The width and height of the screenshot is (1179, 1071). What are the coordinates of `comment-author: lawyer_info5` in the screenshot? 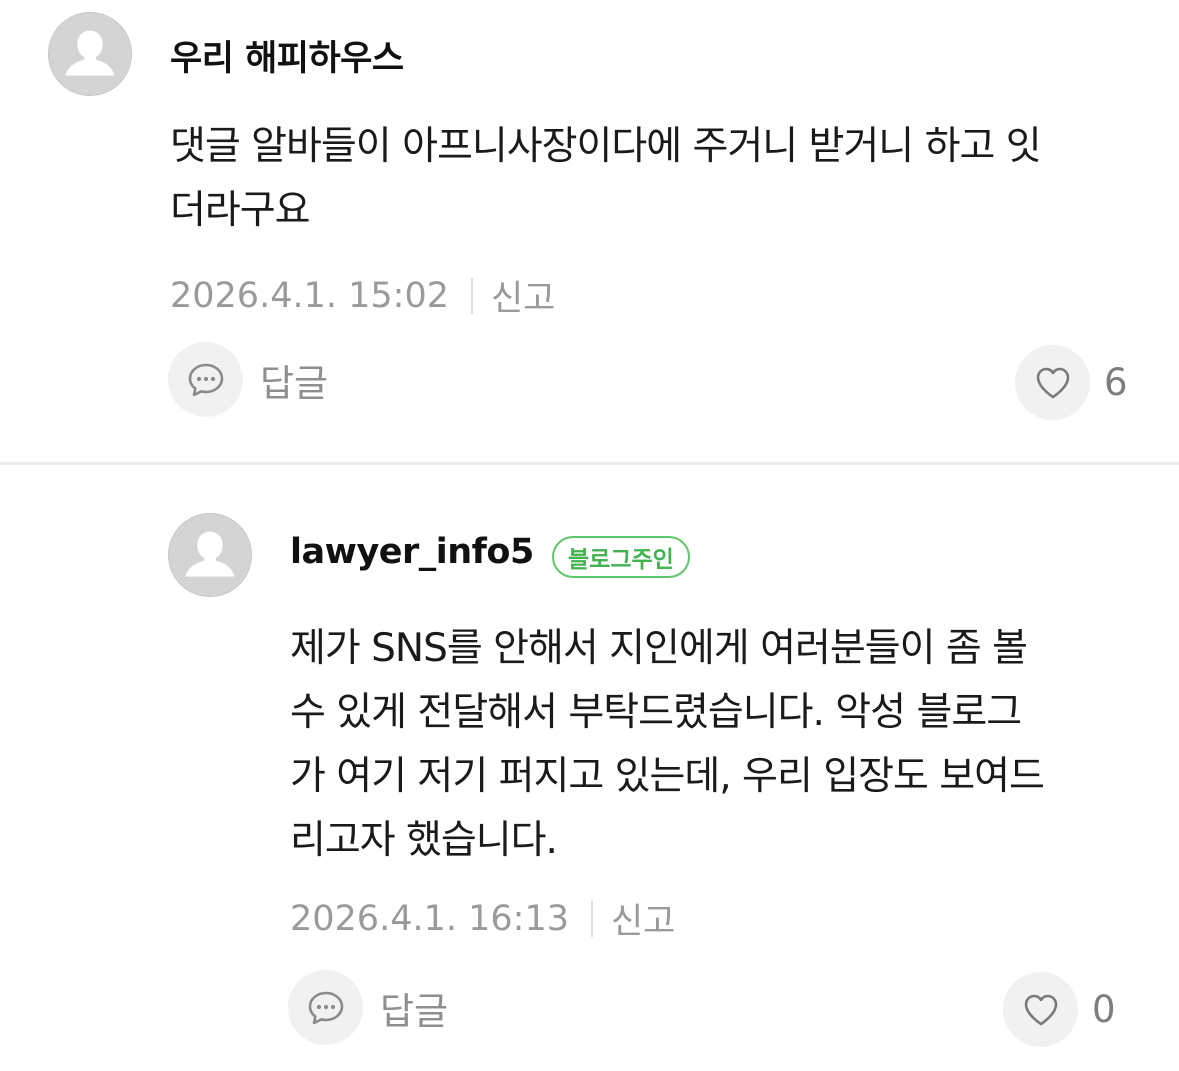 It's located at (412, 552).